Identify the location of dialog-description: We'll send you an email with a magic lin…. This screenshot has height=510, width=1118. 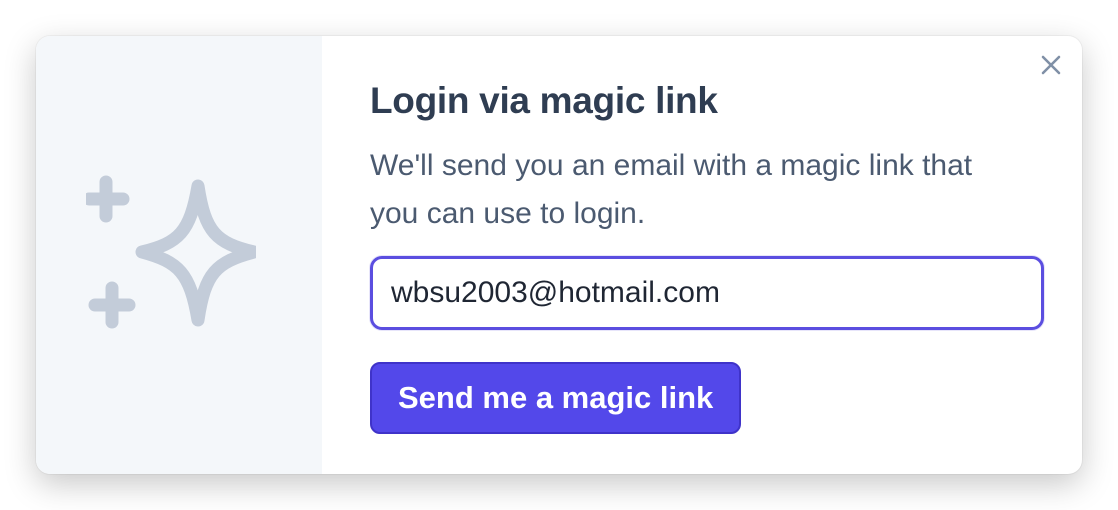
(671, 189).